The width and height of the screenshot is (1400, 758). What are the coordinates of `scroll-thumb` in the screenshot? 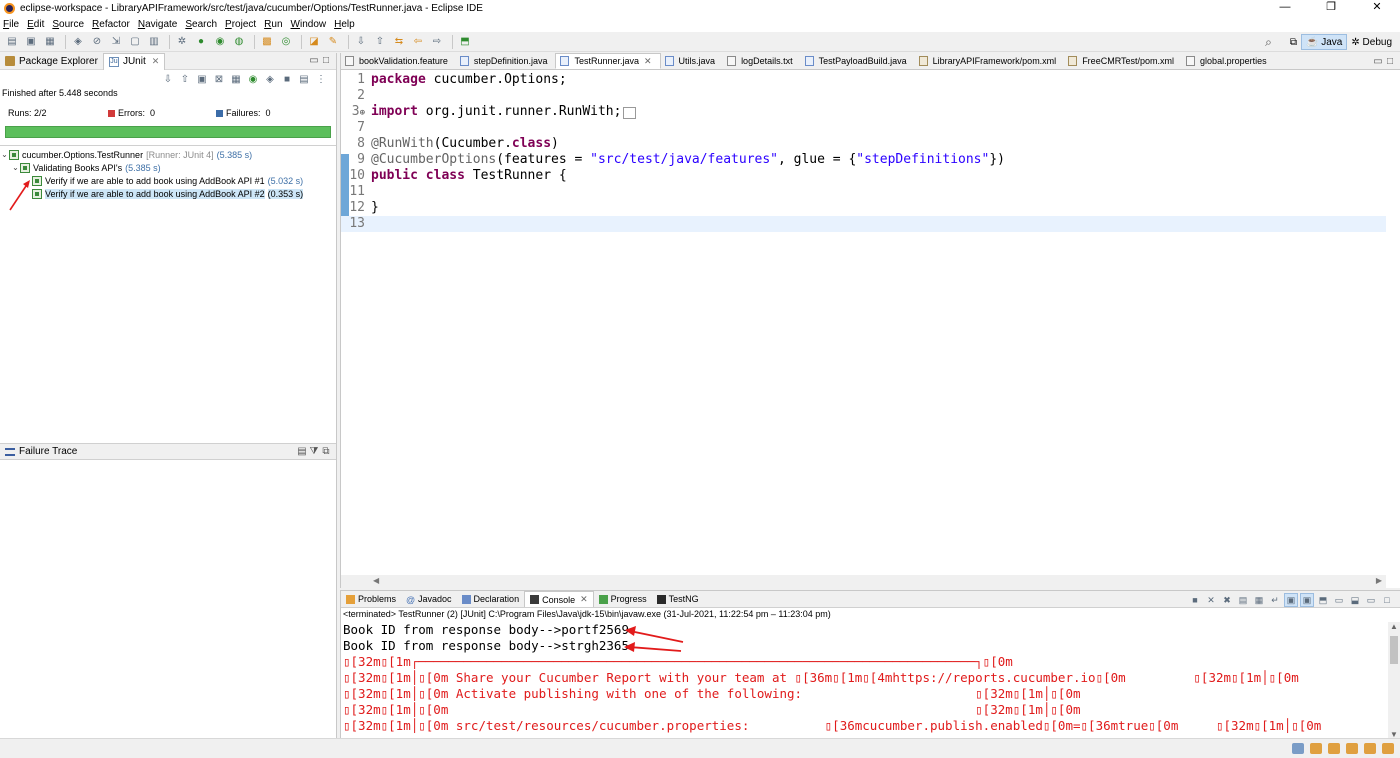 It's located at (1394, 650).